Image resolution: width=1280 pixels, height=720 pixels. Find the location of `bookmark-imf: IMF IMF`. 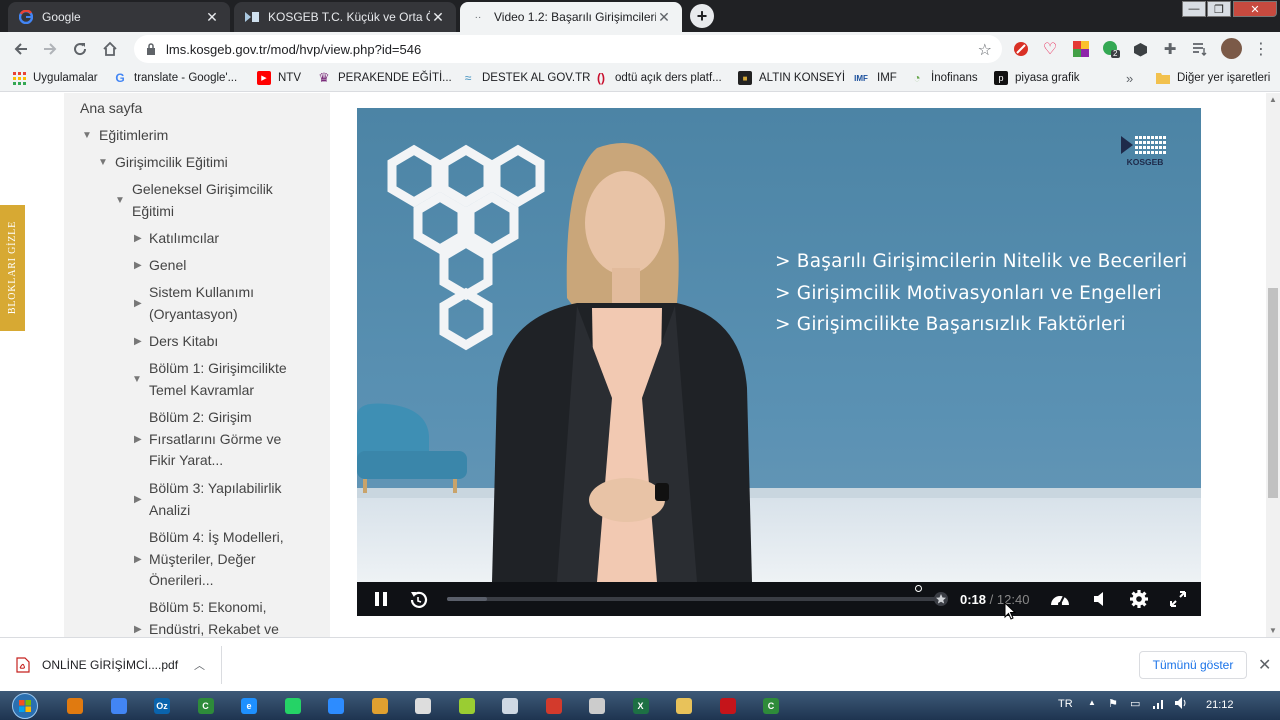

bookmark-imf: IMF IMF is located at coordinates (874, 78).